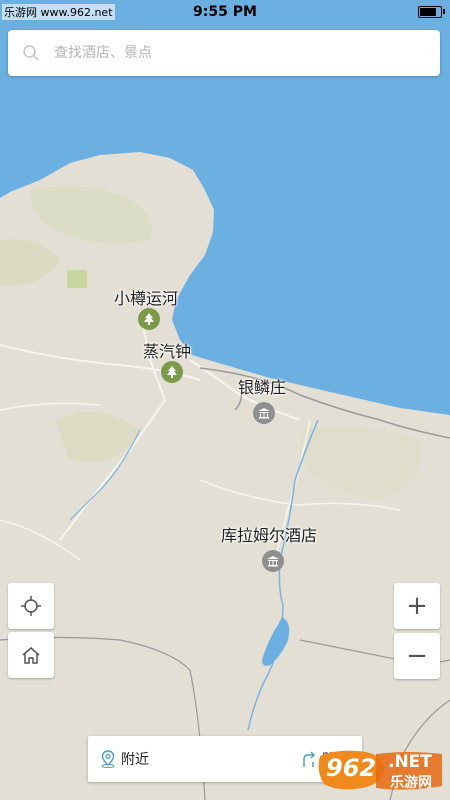  I want to click on search-icon, so click(31, 53).